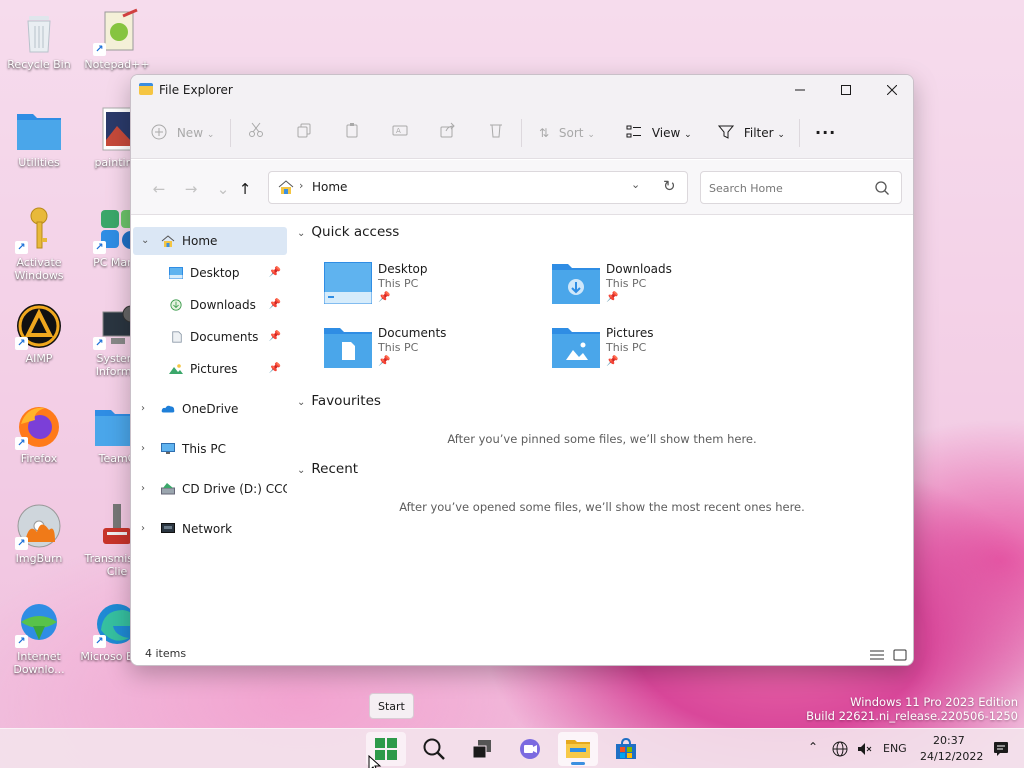  What do you see at coordinates (659, 133) in the screenshot?
I see `view-button: View ⌄` at bounding box center [659, 133].